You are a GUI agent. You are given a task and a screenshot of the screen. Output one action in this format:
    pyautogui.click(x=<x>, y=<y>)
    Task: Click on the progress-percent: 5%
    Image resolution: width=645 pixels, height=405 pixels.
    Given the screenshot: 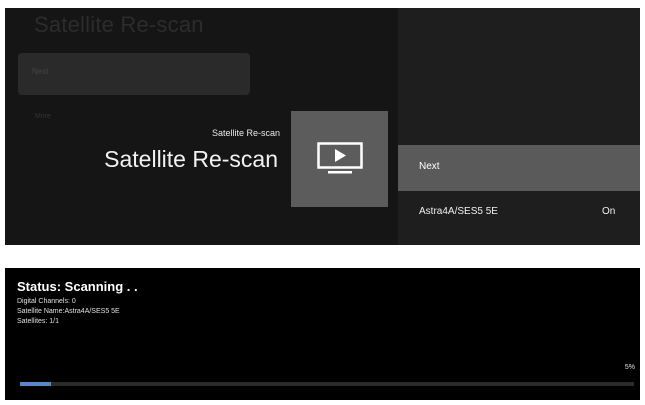 What is the action you would take?
    pyautogui.click(x=629, y=367)
    